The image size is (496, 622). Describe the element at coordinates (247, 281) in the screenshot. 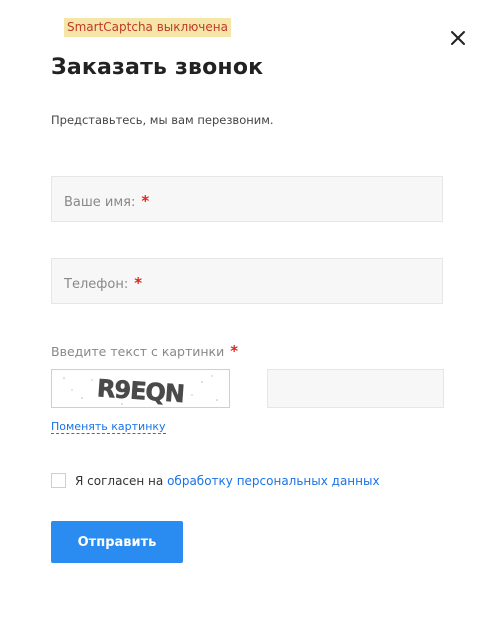

I see `phone-field: Телефон: *` at that location.